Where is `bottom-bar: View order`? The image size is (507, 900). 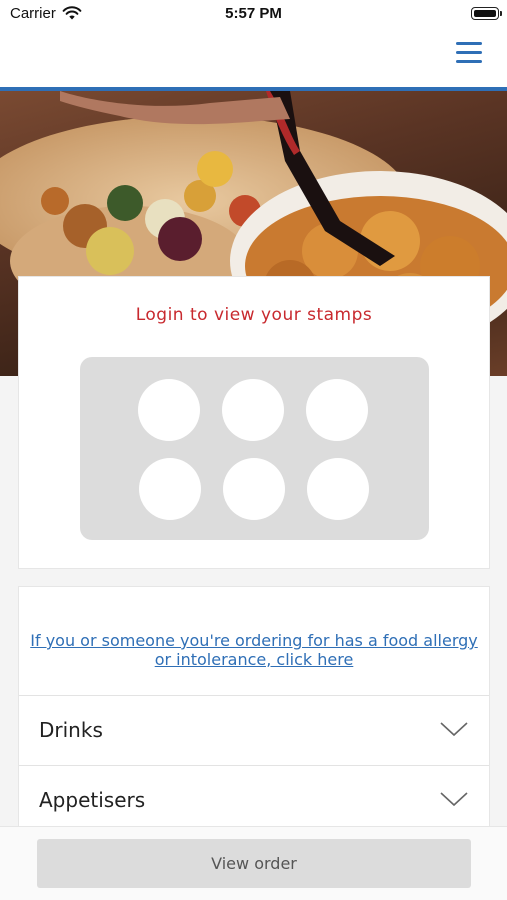 bottom-bar: View order is located at coordinates (253, 863).